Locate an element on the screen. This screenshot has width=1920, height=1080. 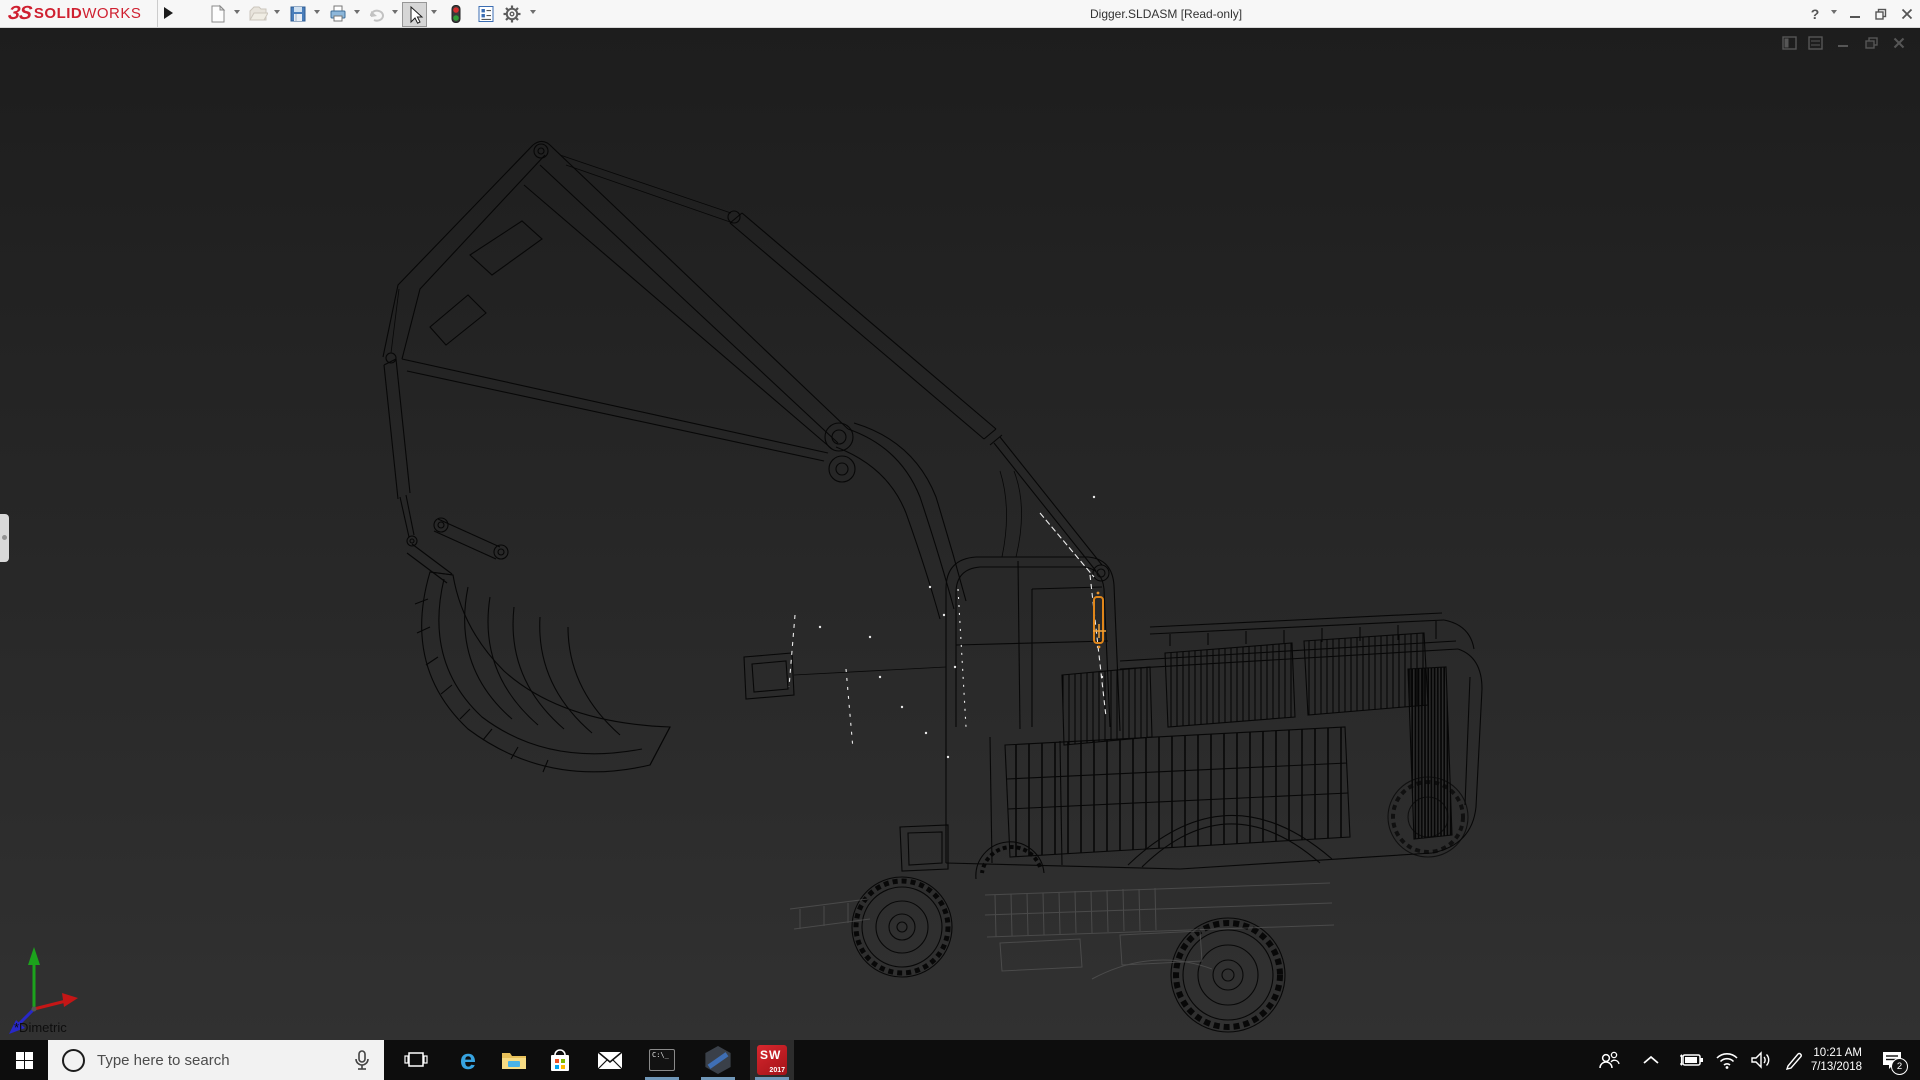
notification-badge: 2 is located at coordinates (1899, 1066).